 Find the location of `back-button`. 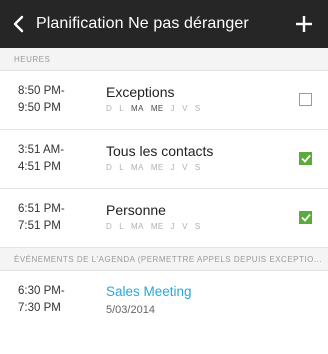

back-button is located at coordinates (19, 24).